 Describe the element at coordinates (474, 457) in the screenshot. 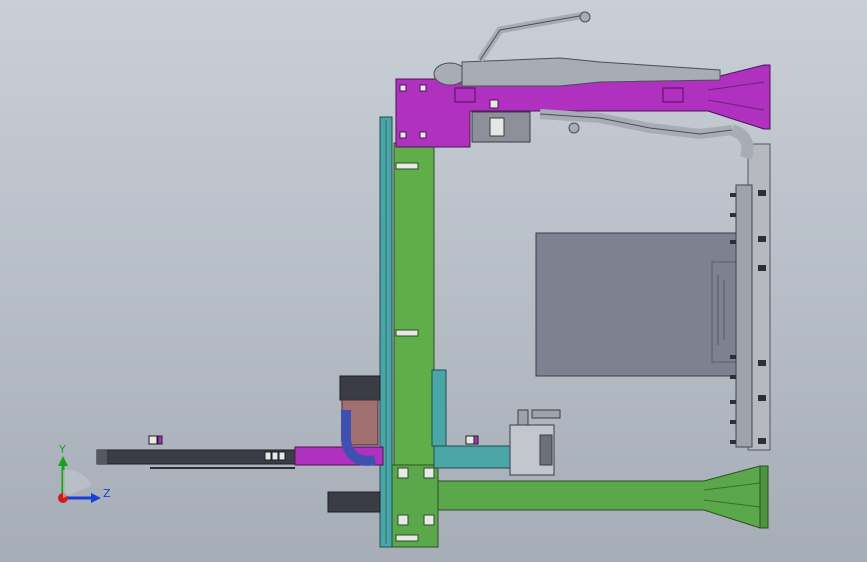

I see `horizontal-rail` at that location.